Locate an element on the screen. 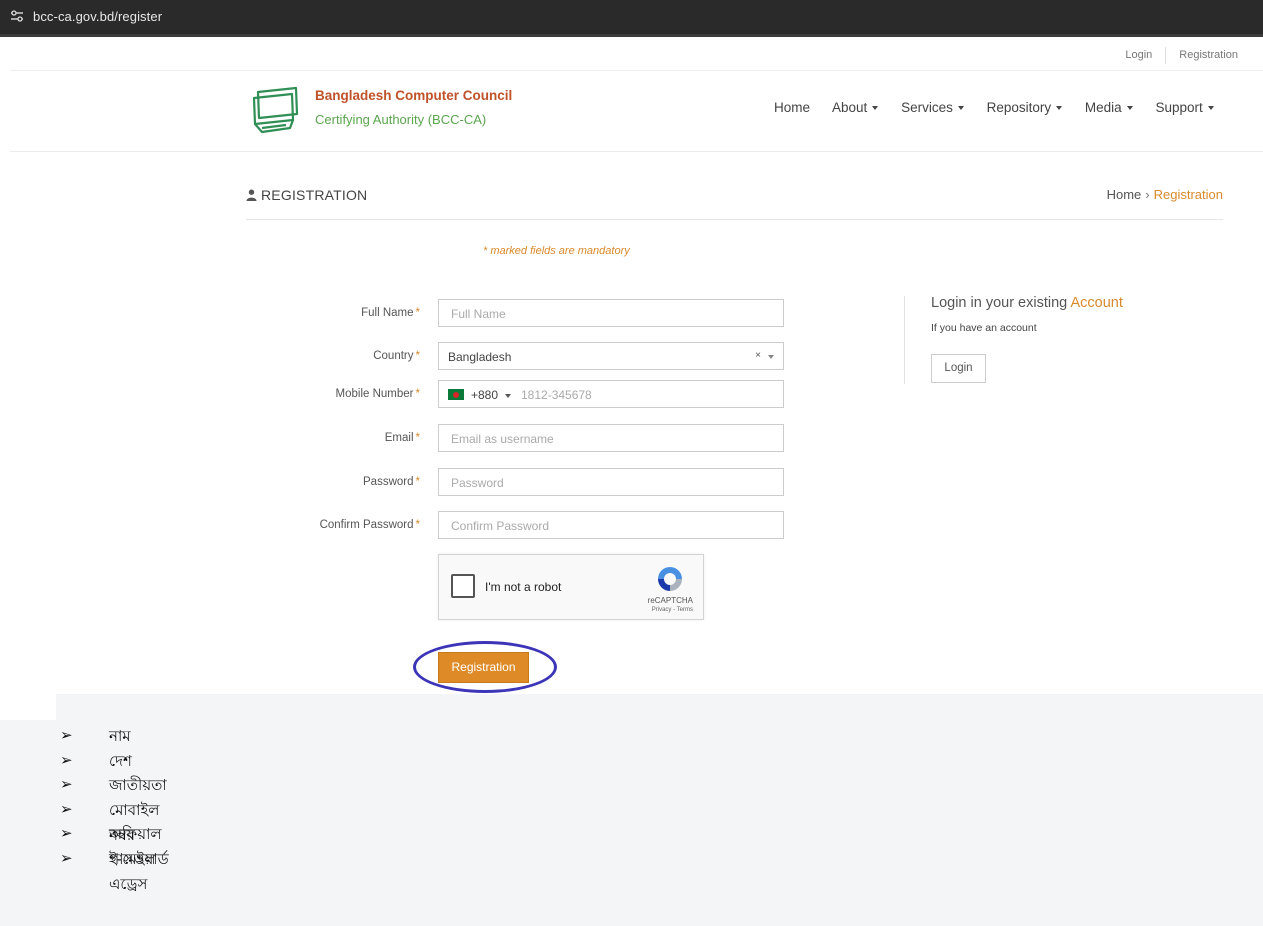 Image resolution: width=1263 pixels, height=926 pixels. confirm-password-placeholder: Confirm Password is located at coordinates (500, 526).